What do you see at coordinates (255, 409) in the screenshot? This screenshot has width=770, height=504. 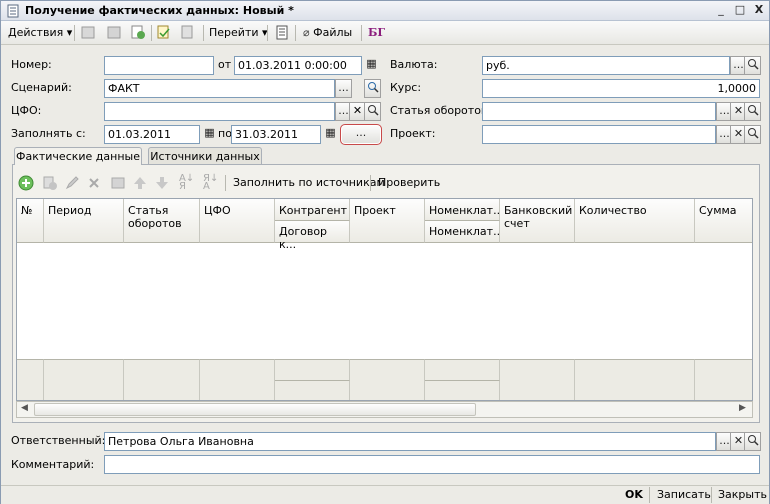 I see `scroll-thumb` at bounding box center [255, 409].